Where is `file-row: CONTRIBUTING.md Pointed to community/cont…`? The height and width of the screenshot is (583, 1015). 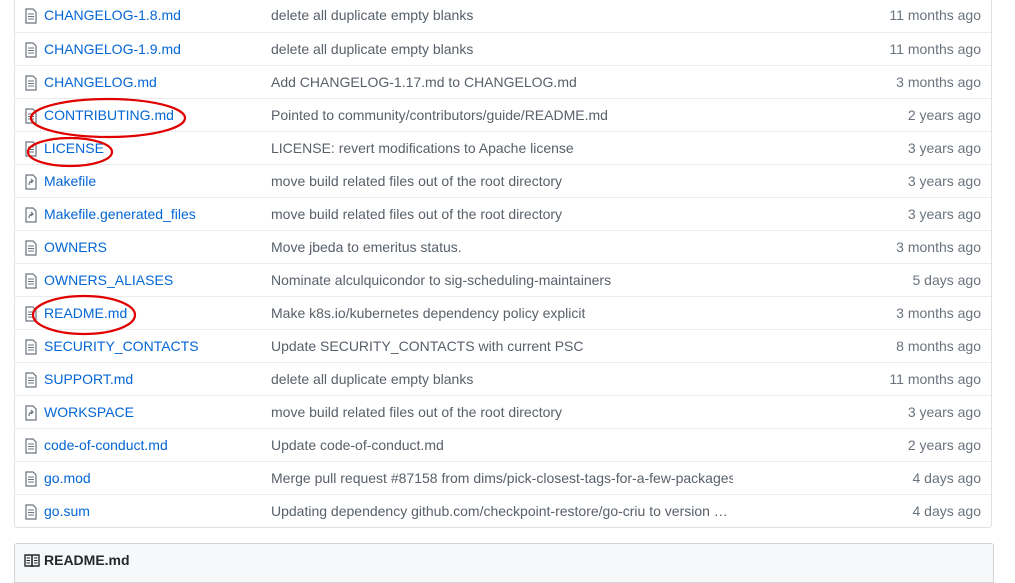
file-row: CONTRIBUTING.md Pointed to community/cont… is located at coordinates (503, 114).